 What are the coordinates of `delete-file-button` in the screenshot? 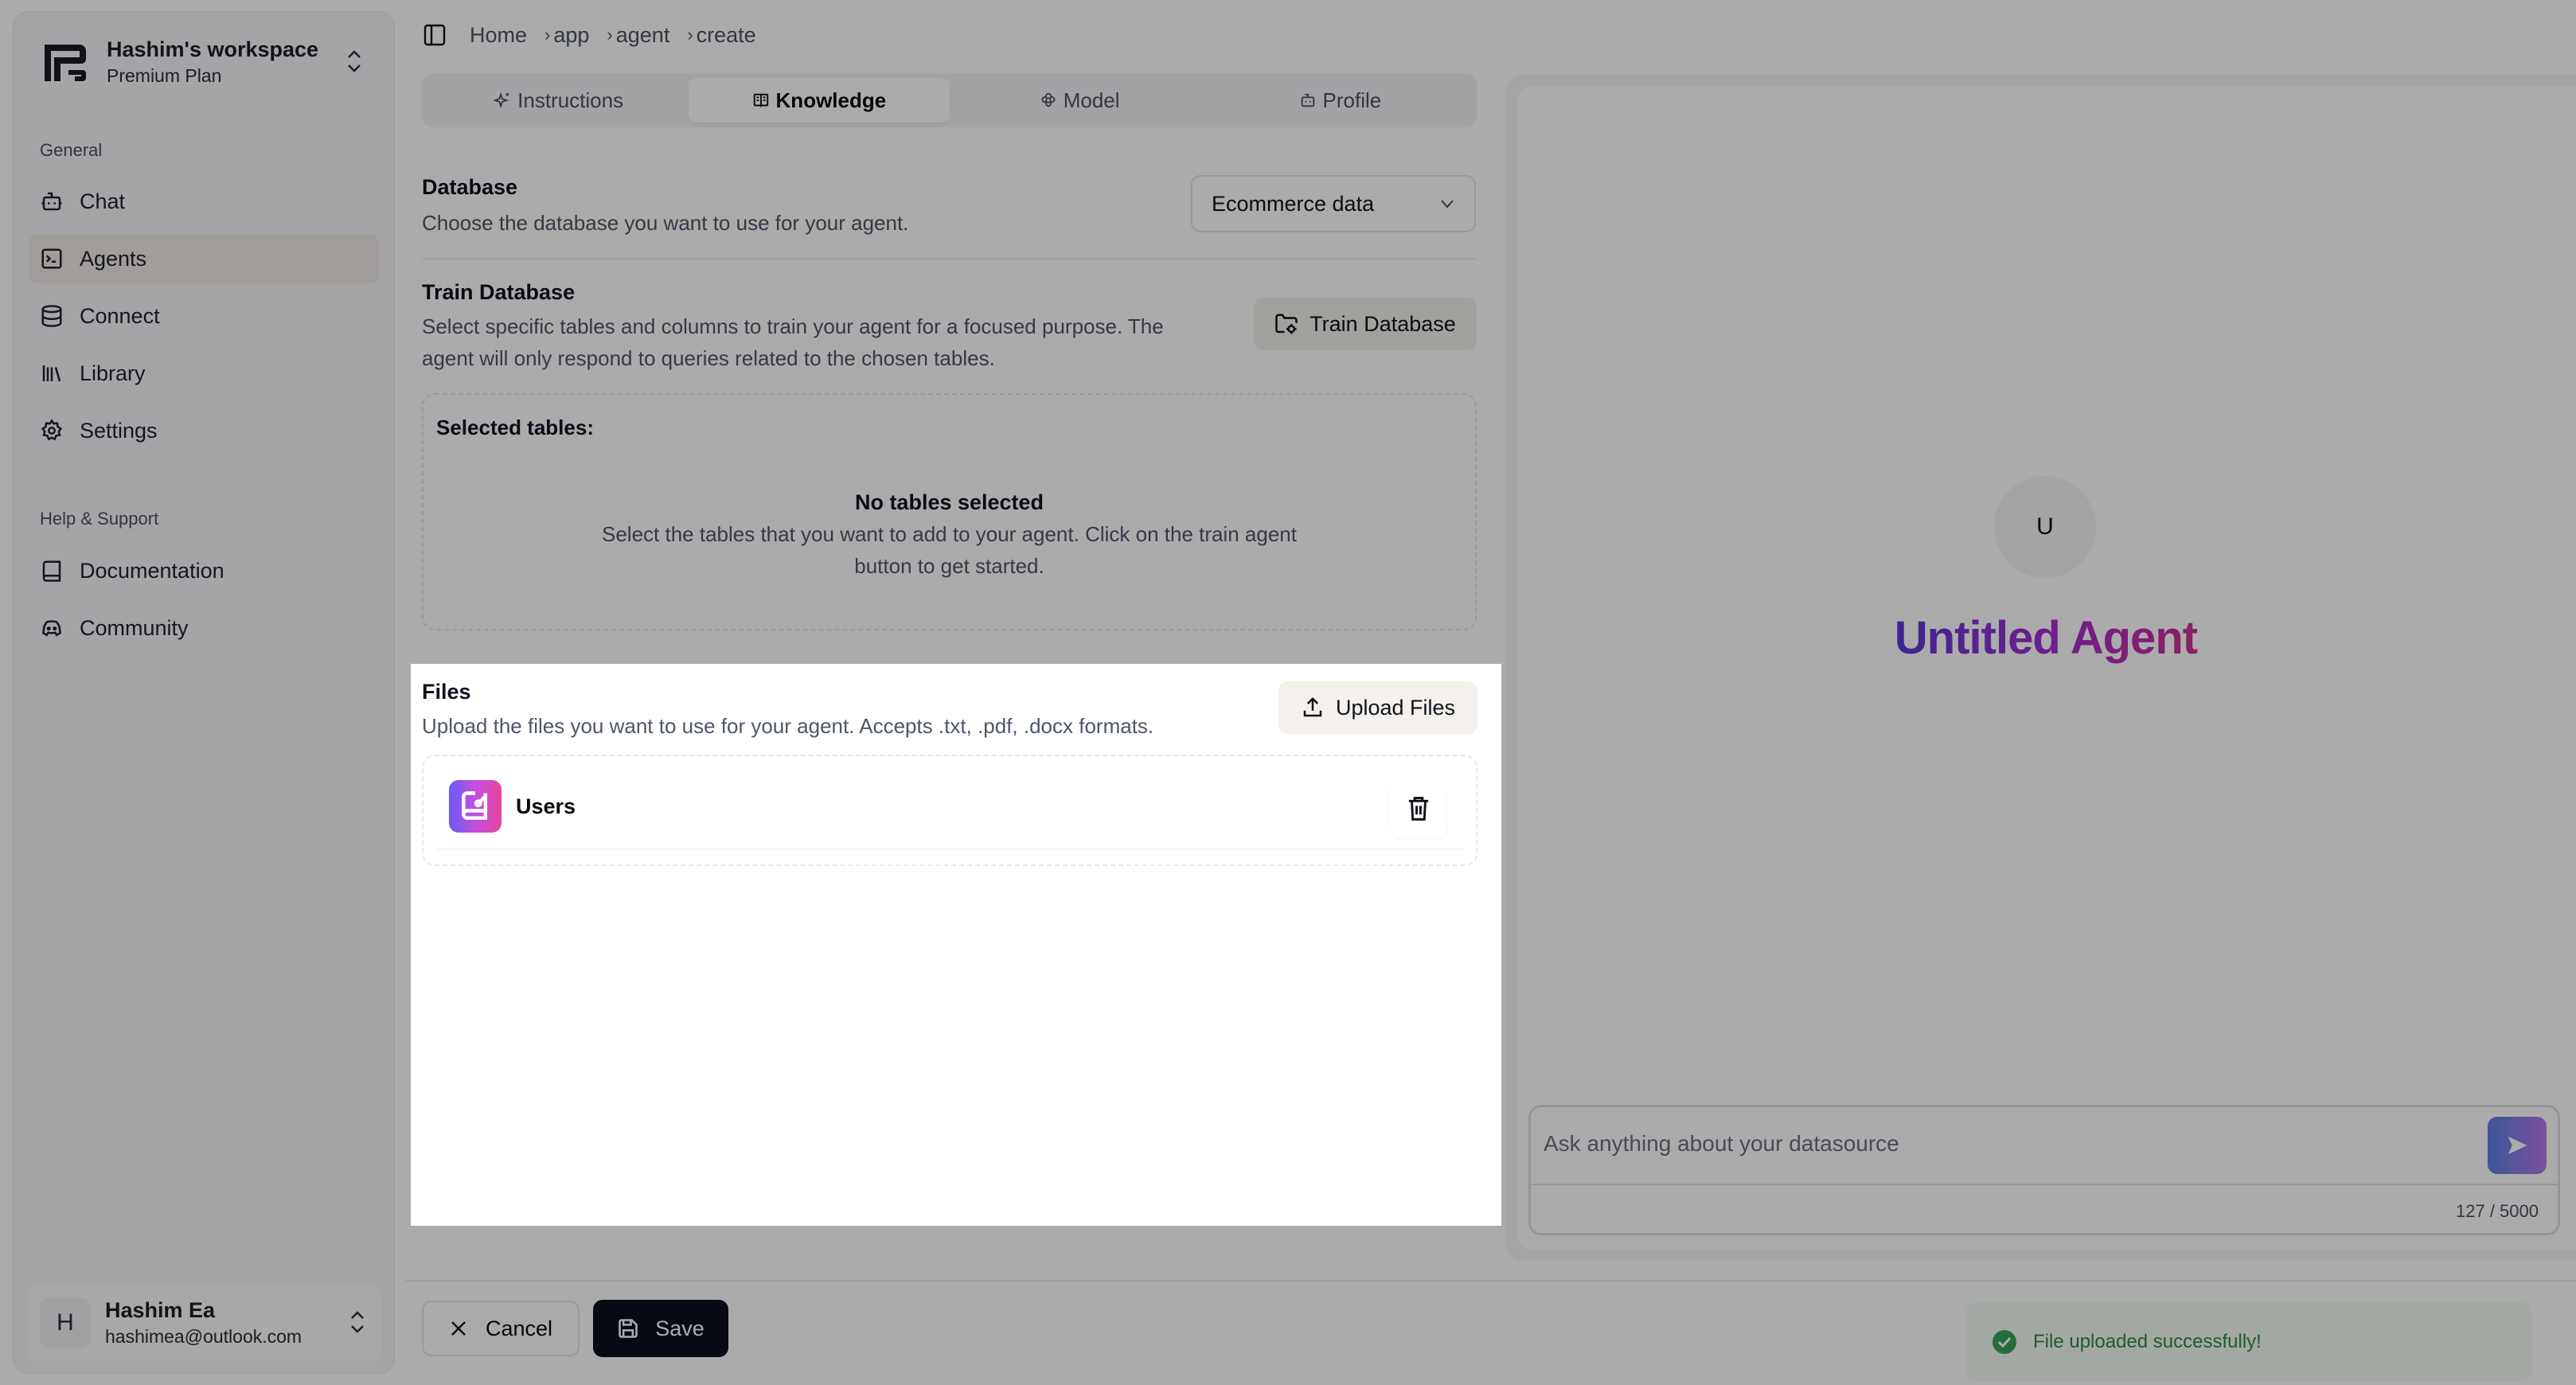 It's located at (1418, 809).